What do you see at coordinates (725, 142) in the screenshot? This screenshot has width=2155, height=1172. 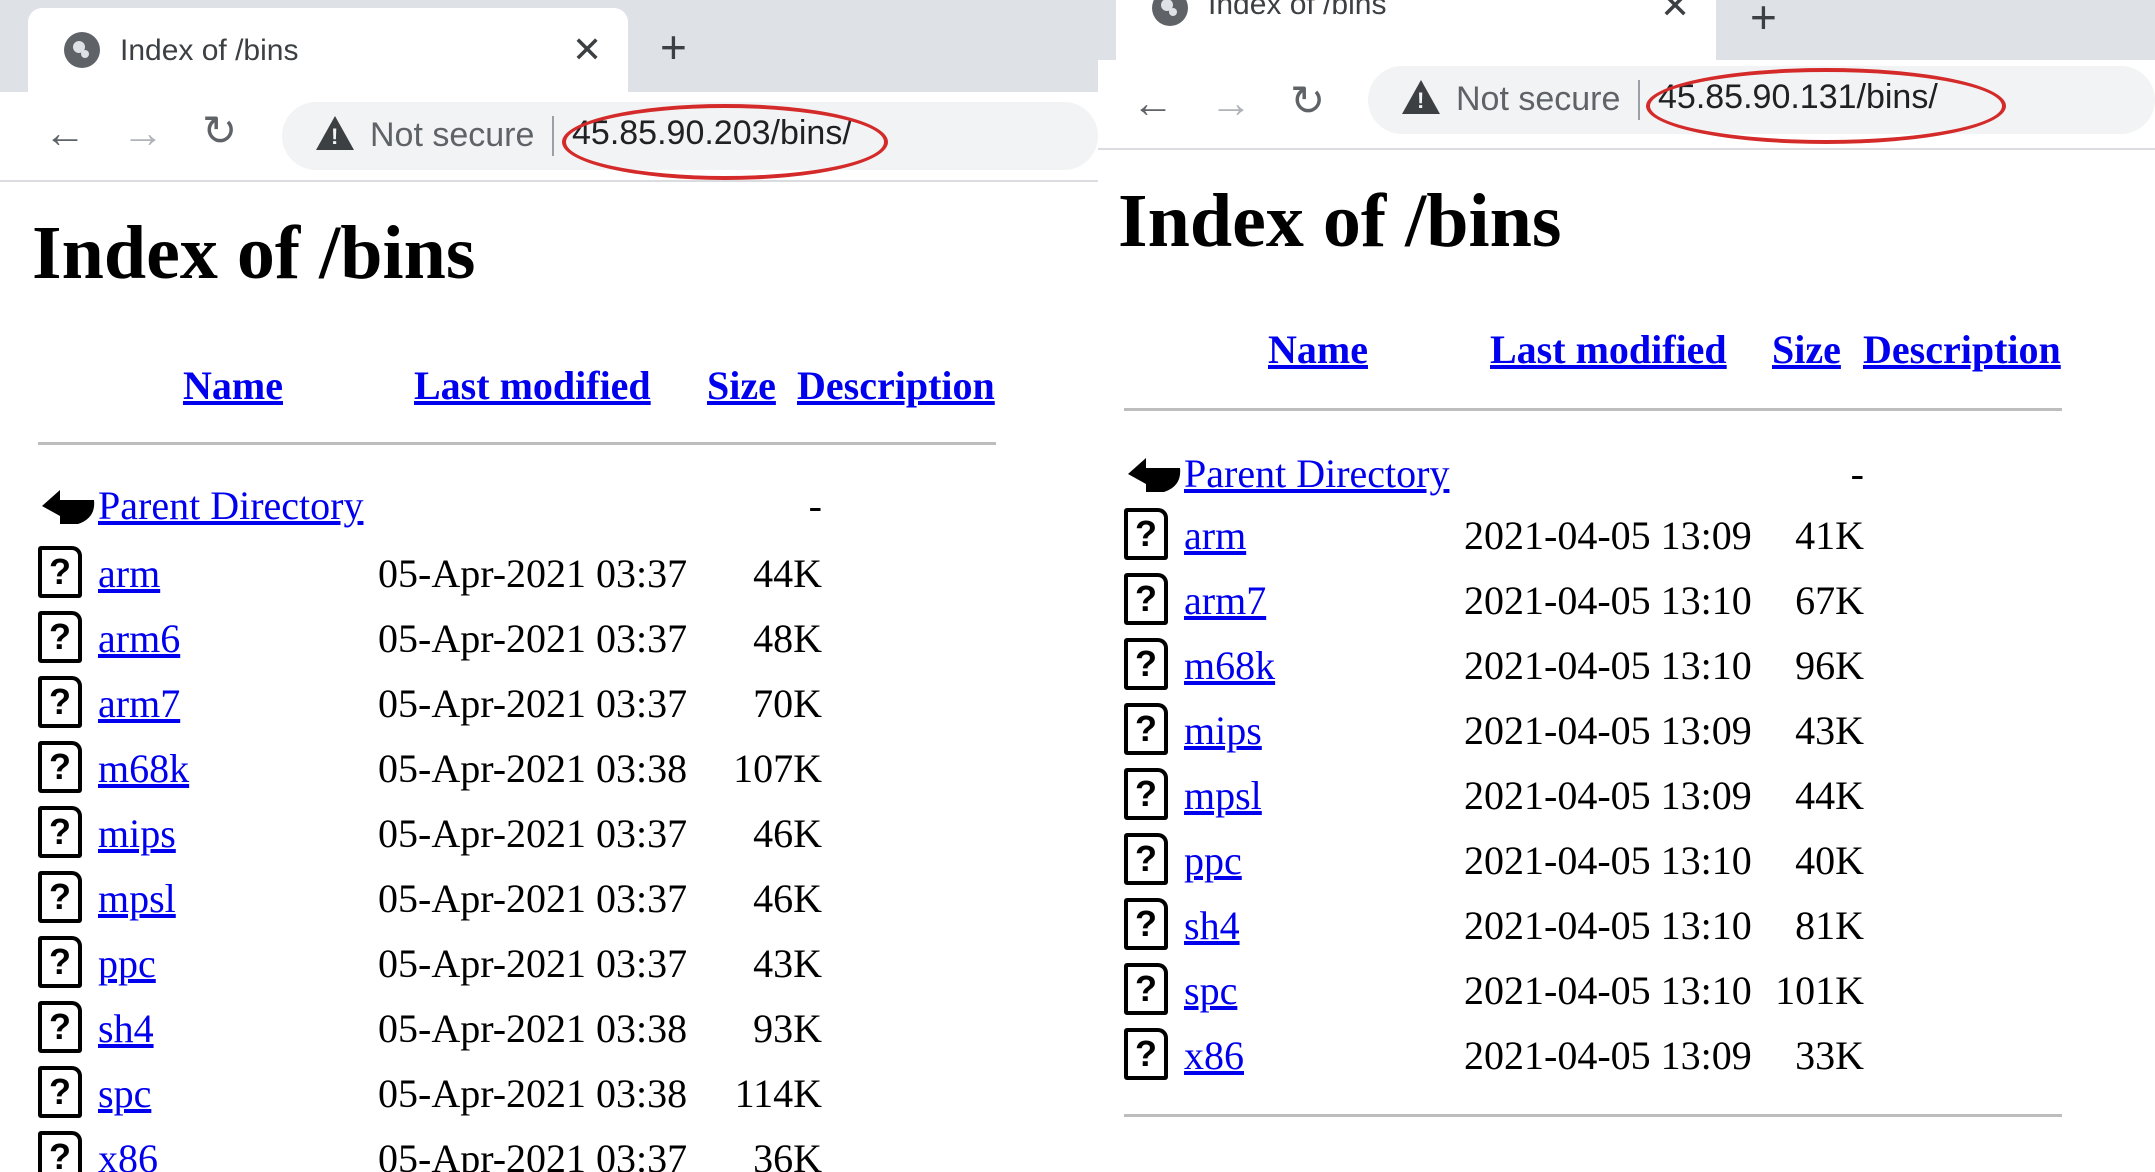 I see `url-highlight-ellipse` at bounding box center [725, 142].